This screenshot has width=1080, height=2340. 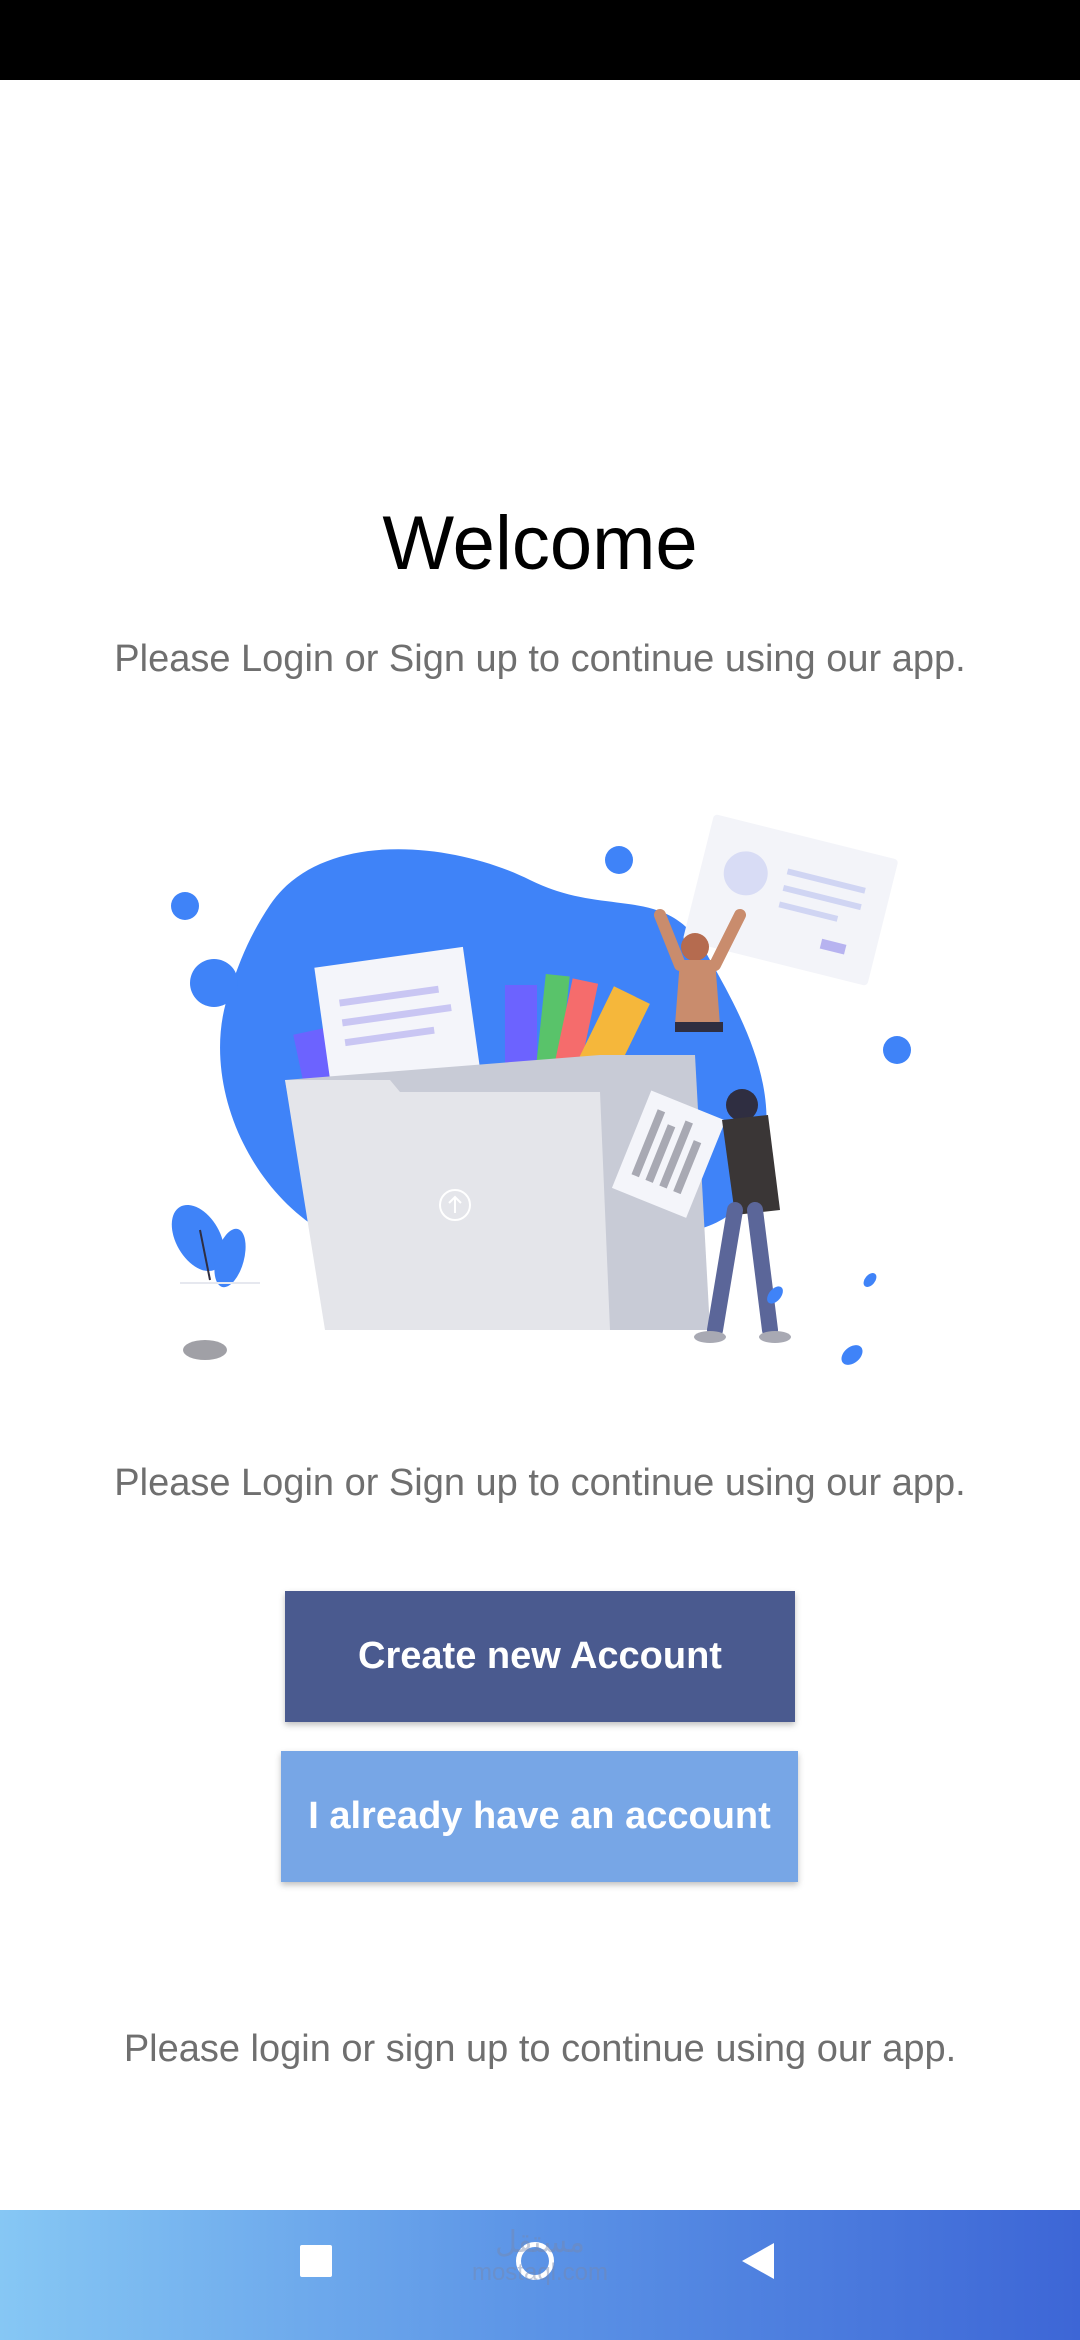 I want to click on create-account-button: Create new Account, so click(x=540, y=1656).